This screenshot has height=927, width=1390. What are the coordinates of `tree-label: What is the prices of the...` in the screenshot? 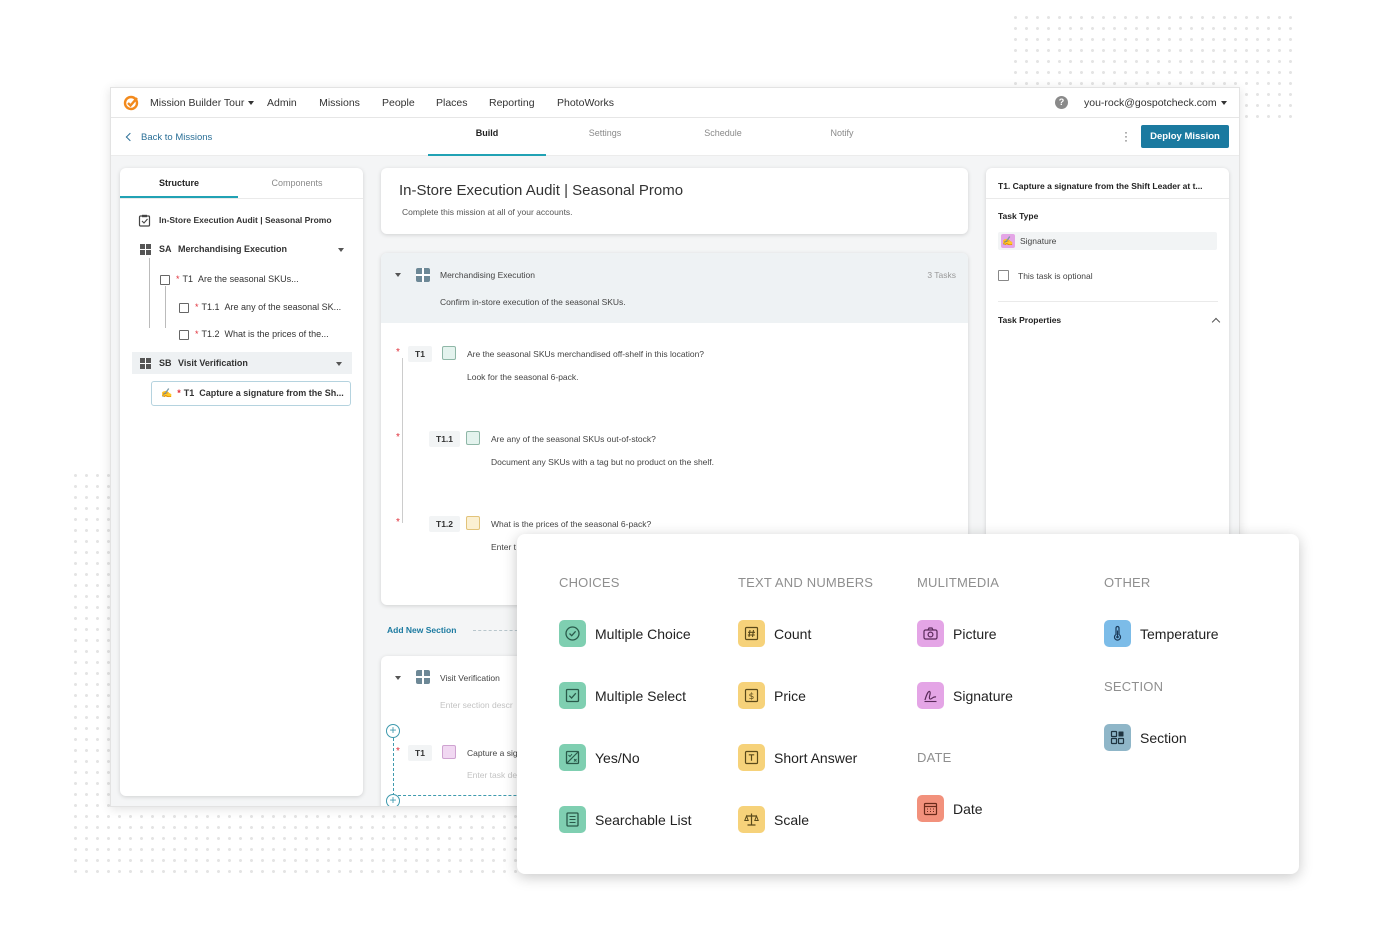 It's located at (276, 334).